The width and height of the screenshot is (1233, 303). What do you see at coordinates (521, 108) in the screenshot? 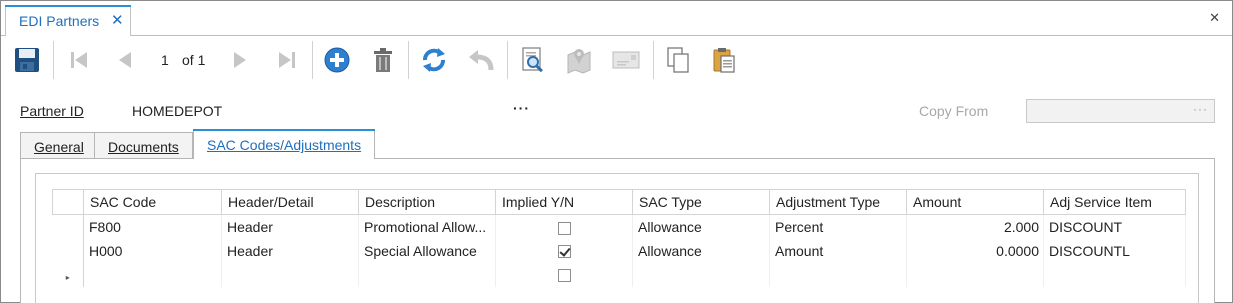
I see `partner-lookup-button: ···` at bounding box center [521, 108].